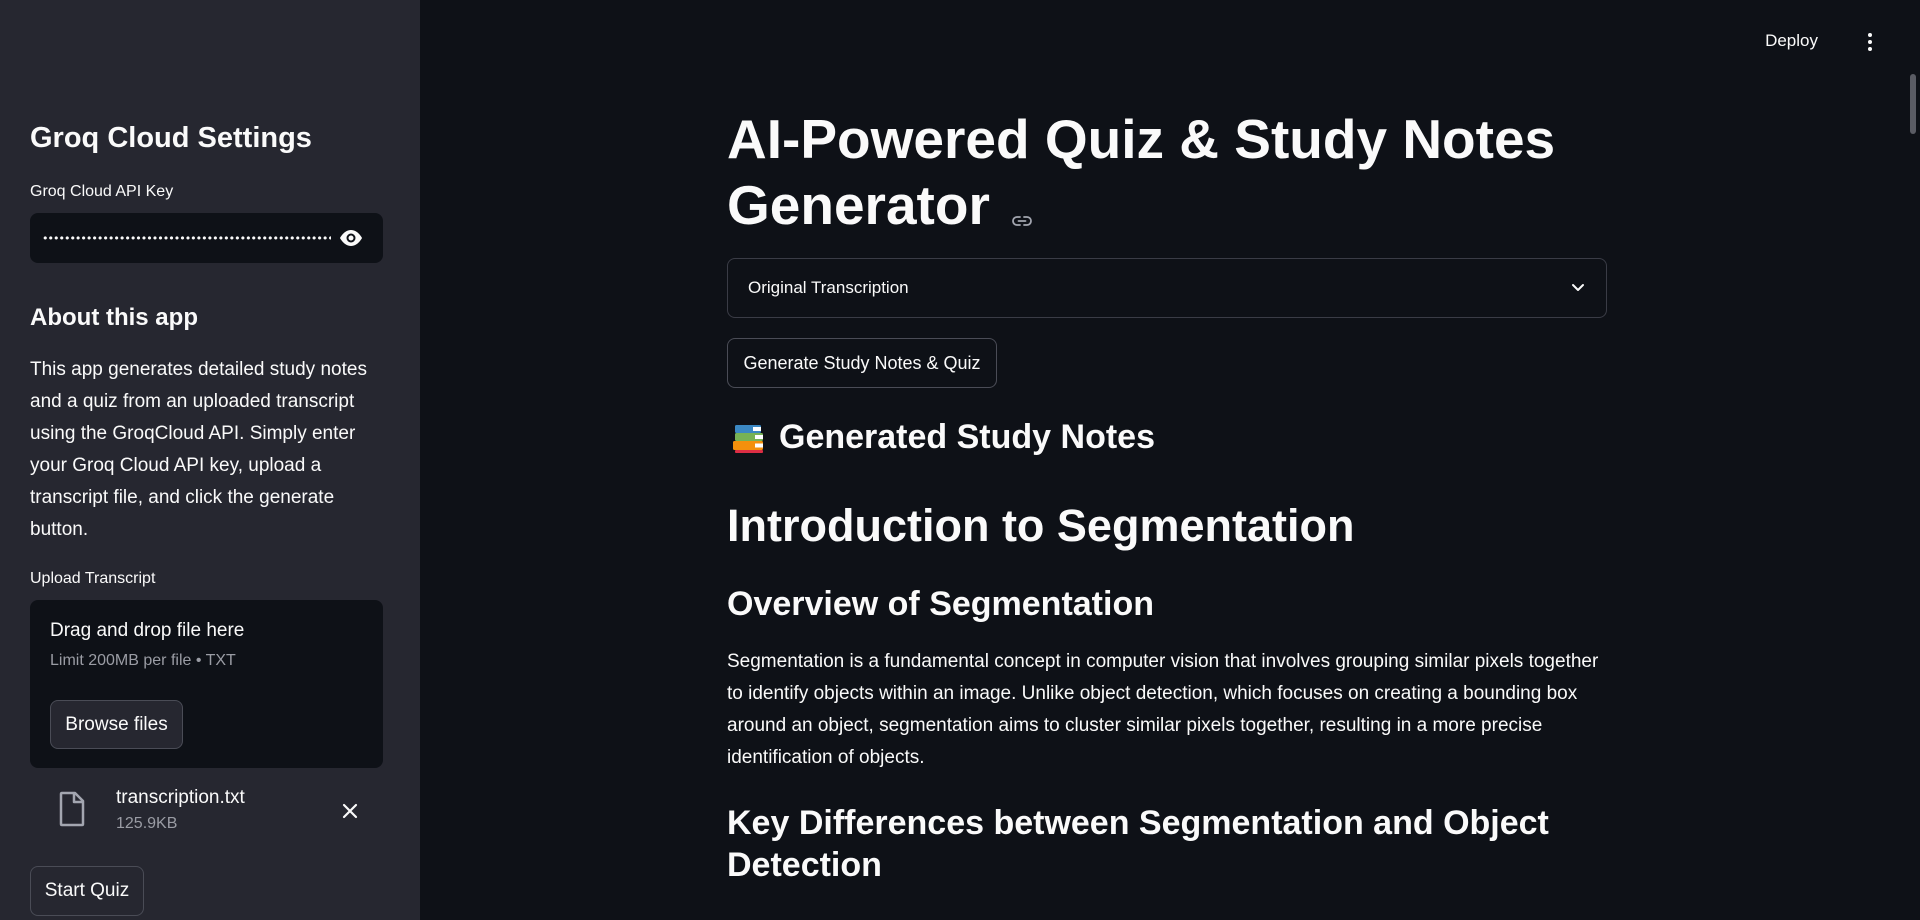 Image resolution: width=1920 pixels, height=920 pixels. Describe the element at coordinates (351, 238) in the screenshot. I see `eye-icon` at that location.